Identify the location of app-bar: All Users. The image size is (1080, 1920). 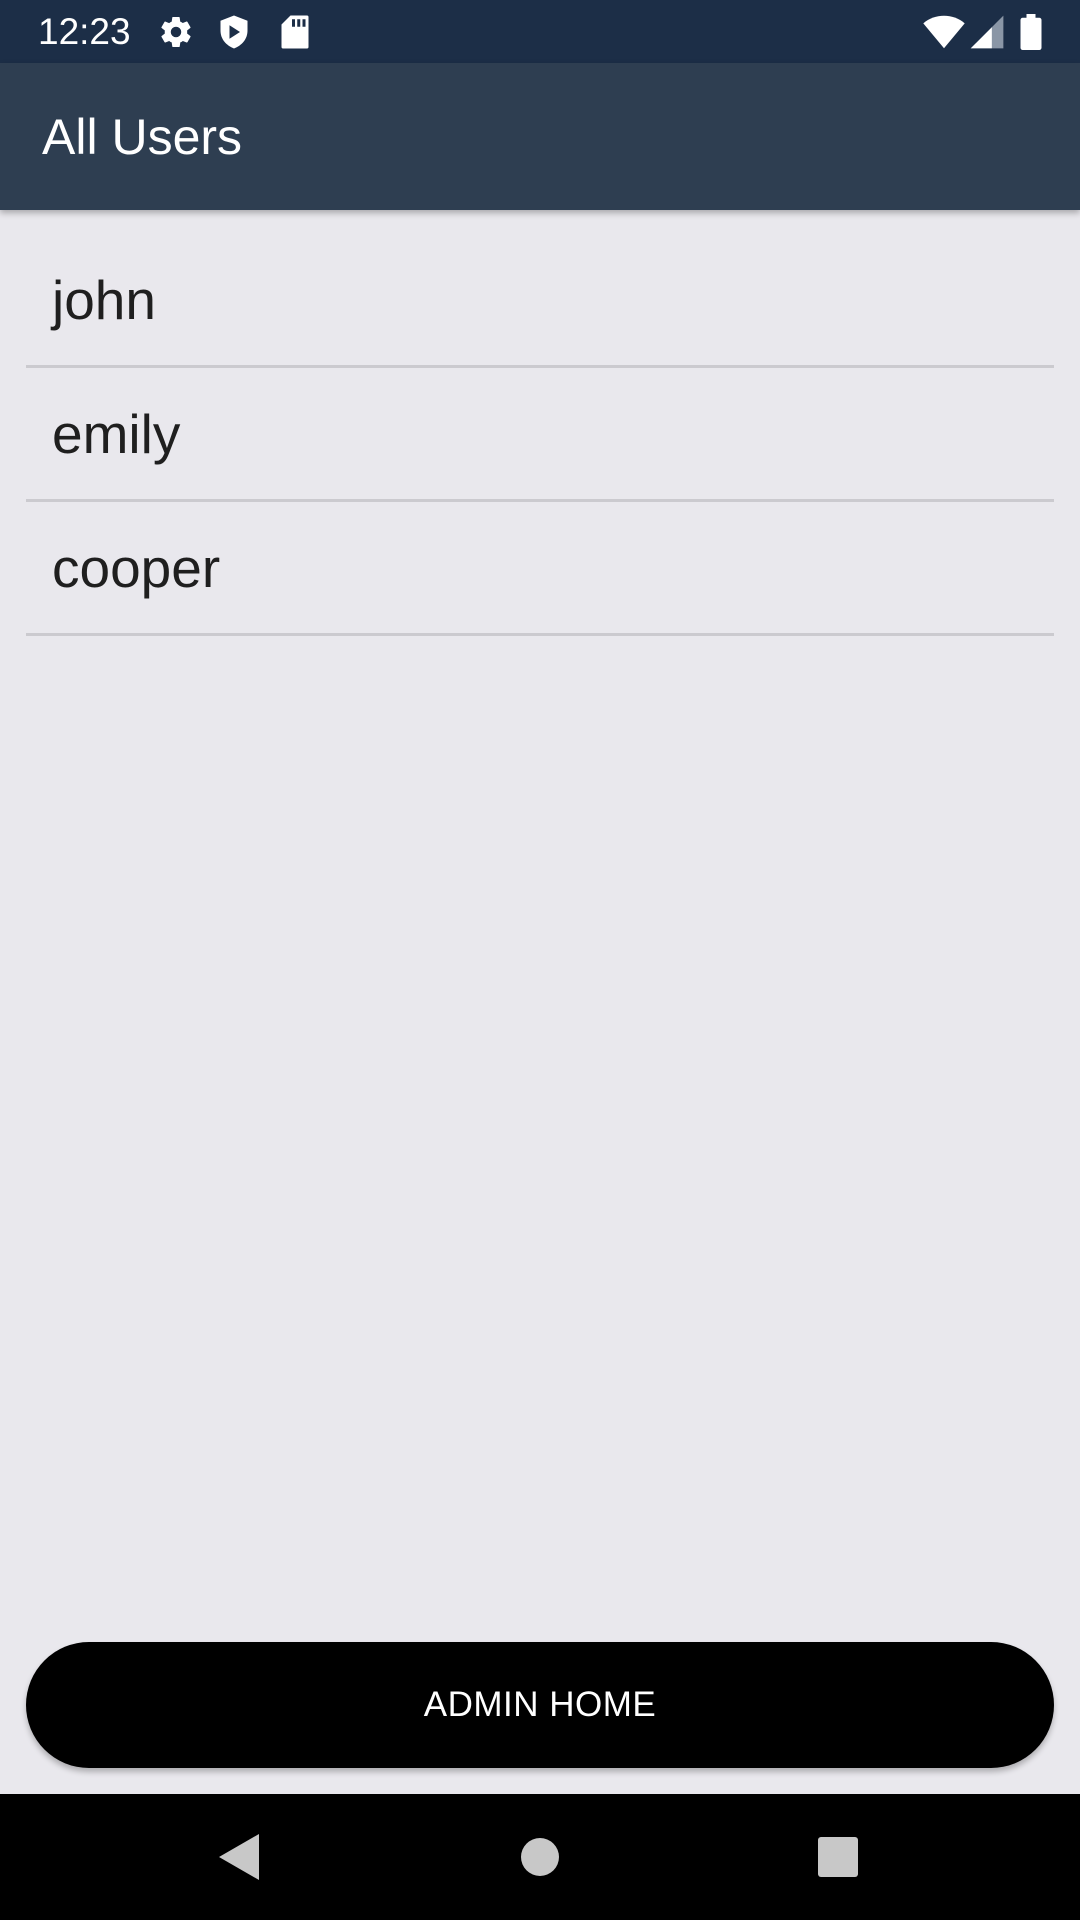
(540, 136).